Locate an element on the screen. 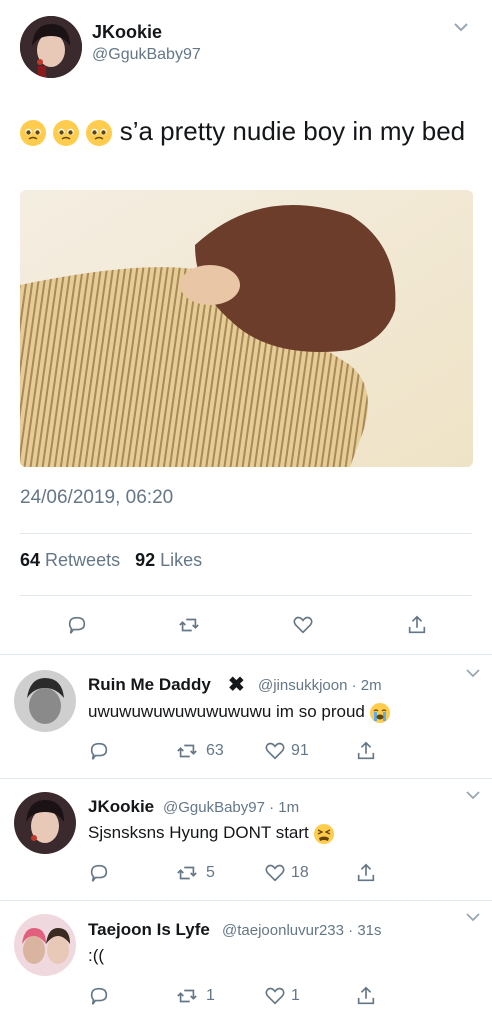  reply-text: Sjsnsksns Hyung DONT start is located at coordinates (211, 833).